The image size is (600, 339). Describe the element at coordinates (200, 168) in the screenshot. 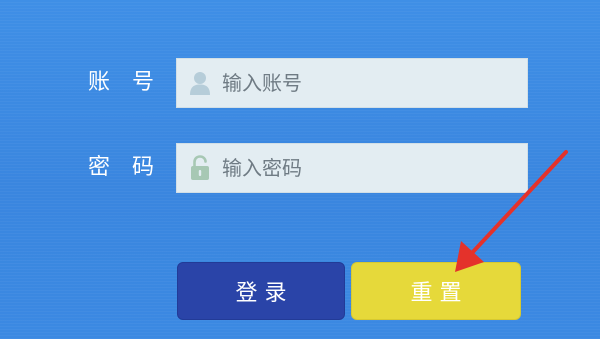

I see `unlock-icon` at that location.